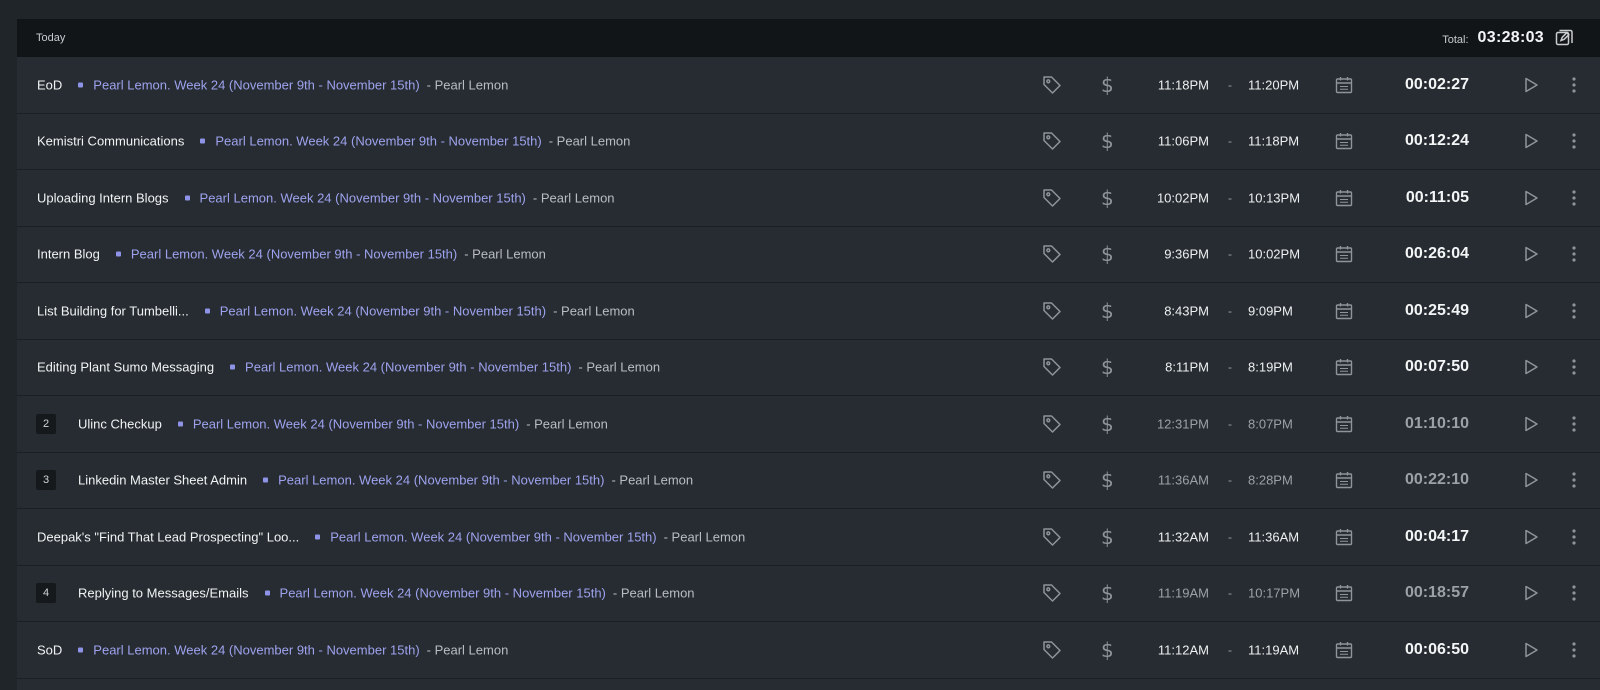  I want to click on entry-duration: 00:02:27, so click(1429, 85).